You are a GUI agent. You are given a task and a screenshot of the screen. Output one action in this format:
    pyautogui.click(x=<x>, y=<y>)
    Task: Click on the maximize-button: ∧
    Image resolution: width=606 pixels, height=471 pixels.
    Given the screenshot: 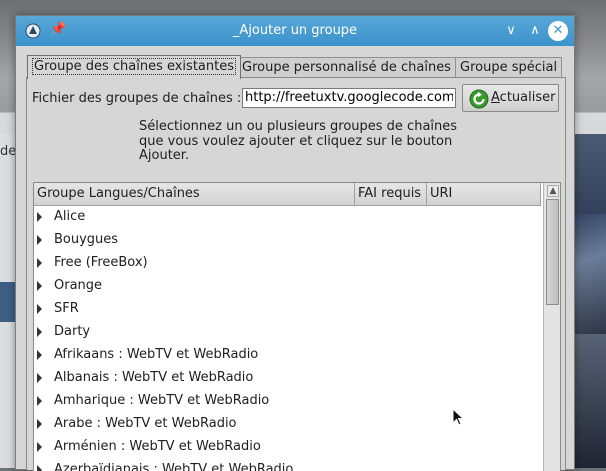 What is the action you would take?
    pyautogui.click(x=535, y=31)
    